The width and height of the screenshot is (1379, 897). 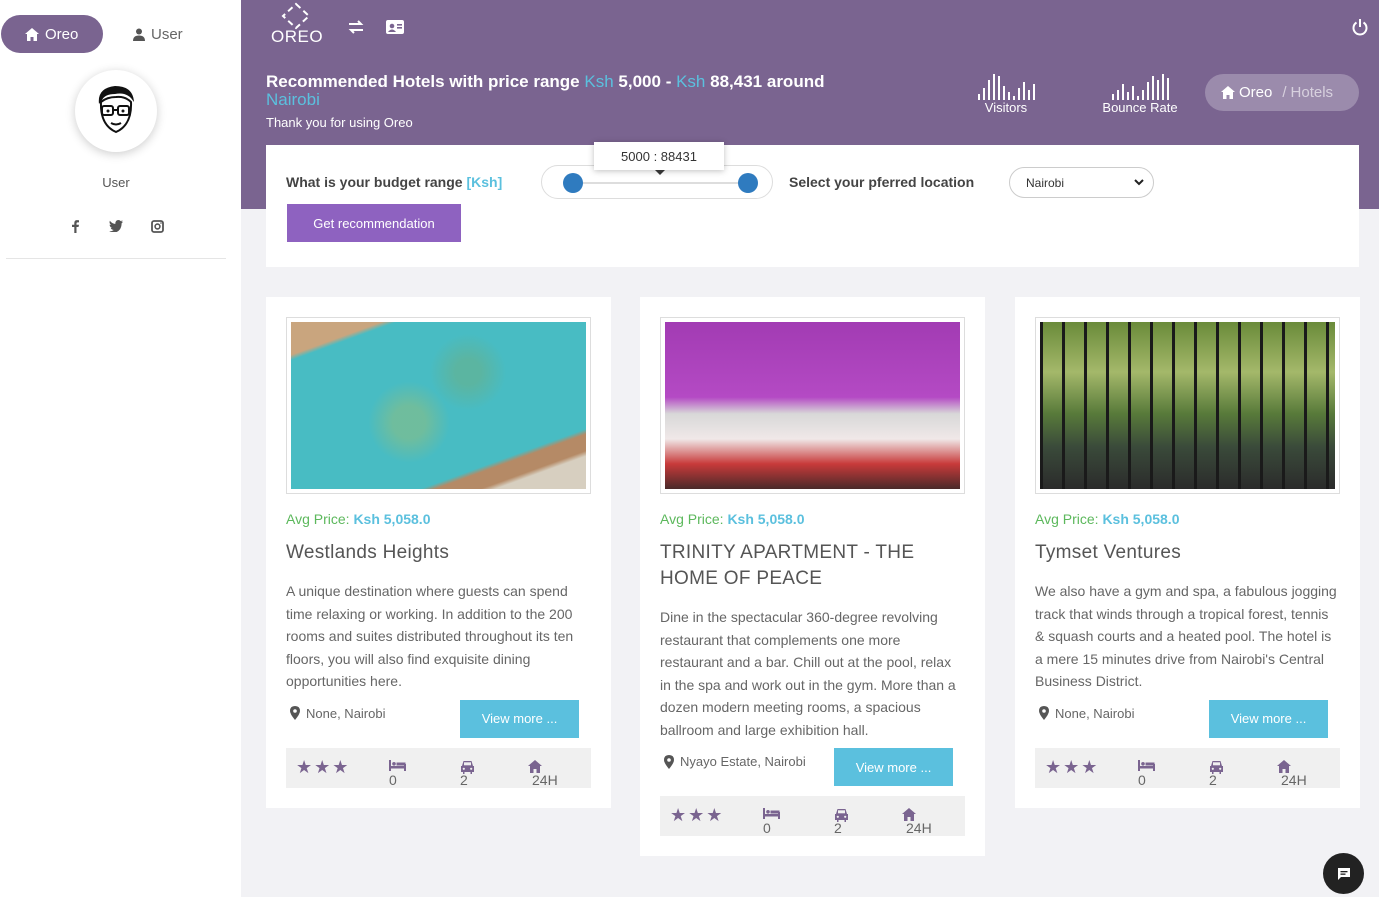 What do you see at coordinates (116, 258) in the screenshot?
I see `sidebar-divider` at bounding box center [116, 258].